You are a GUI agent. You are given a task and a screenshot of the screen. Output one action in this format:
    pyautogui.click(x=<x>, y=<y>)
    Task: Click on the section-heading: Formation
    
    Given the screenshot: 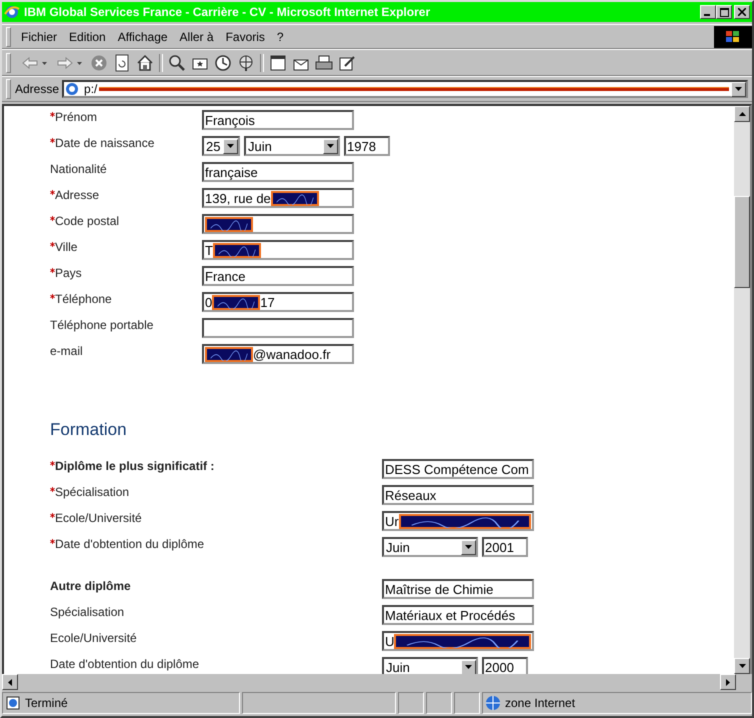 What is the action you would take?
    pyautogui.click(x=89, y=430)
    